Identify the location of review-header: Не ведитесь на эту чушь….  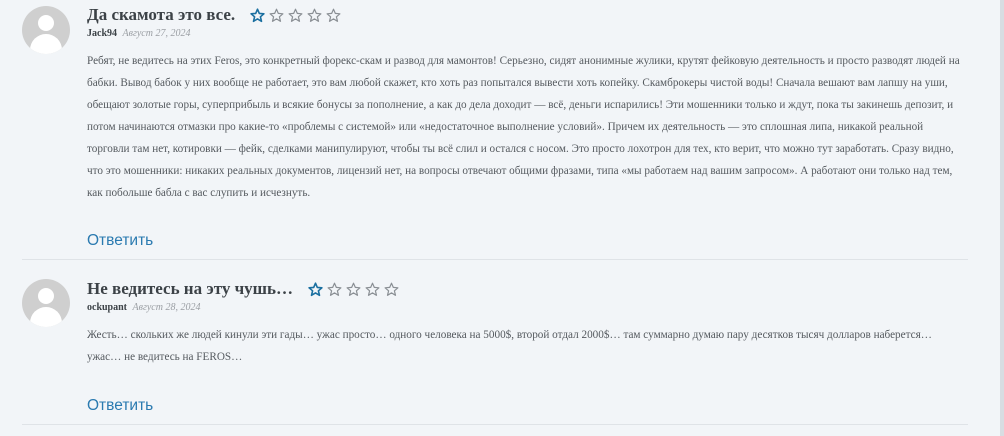
(245, 289).